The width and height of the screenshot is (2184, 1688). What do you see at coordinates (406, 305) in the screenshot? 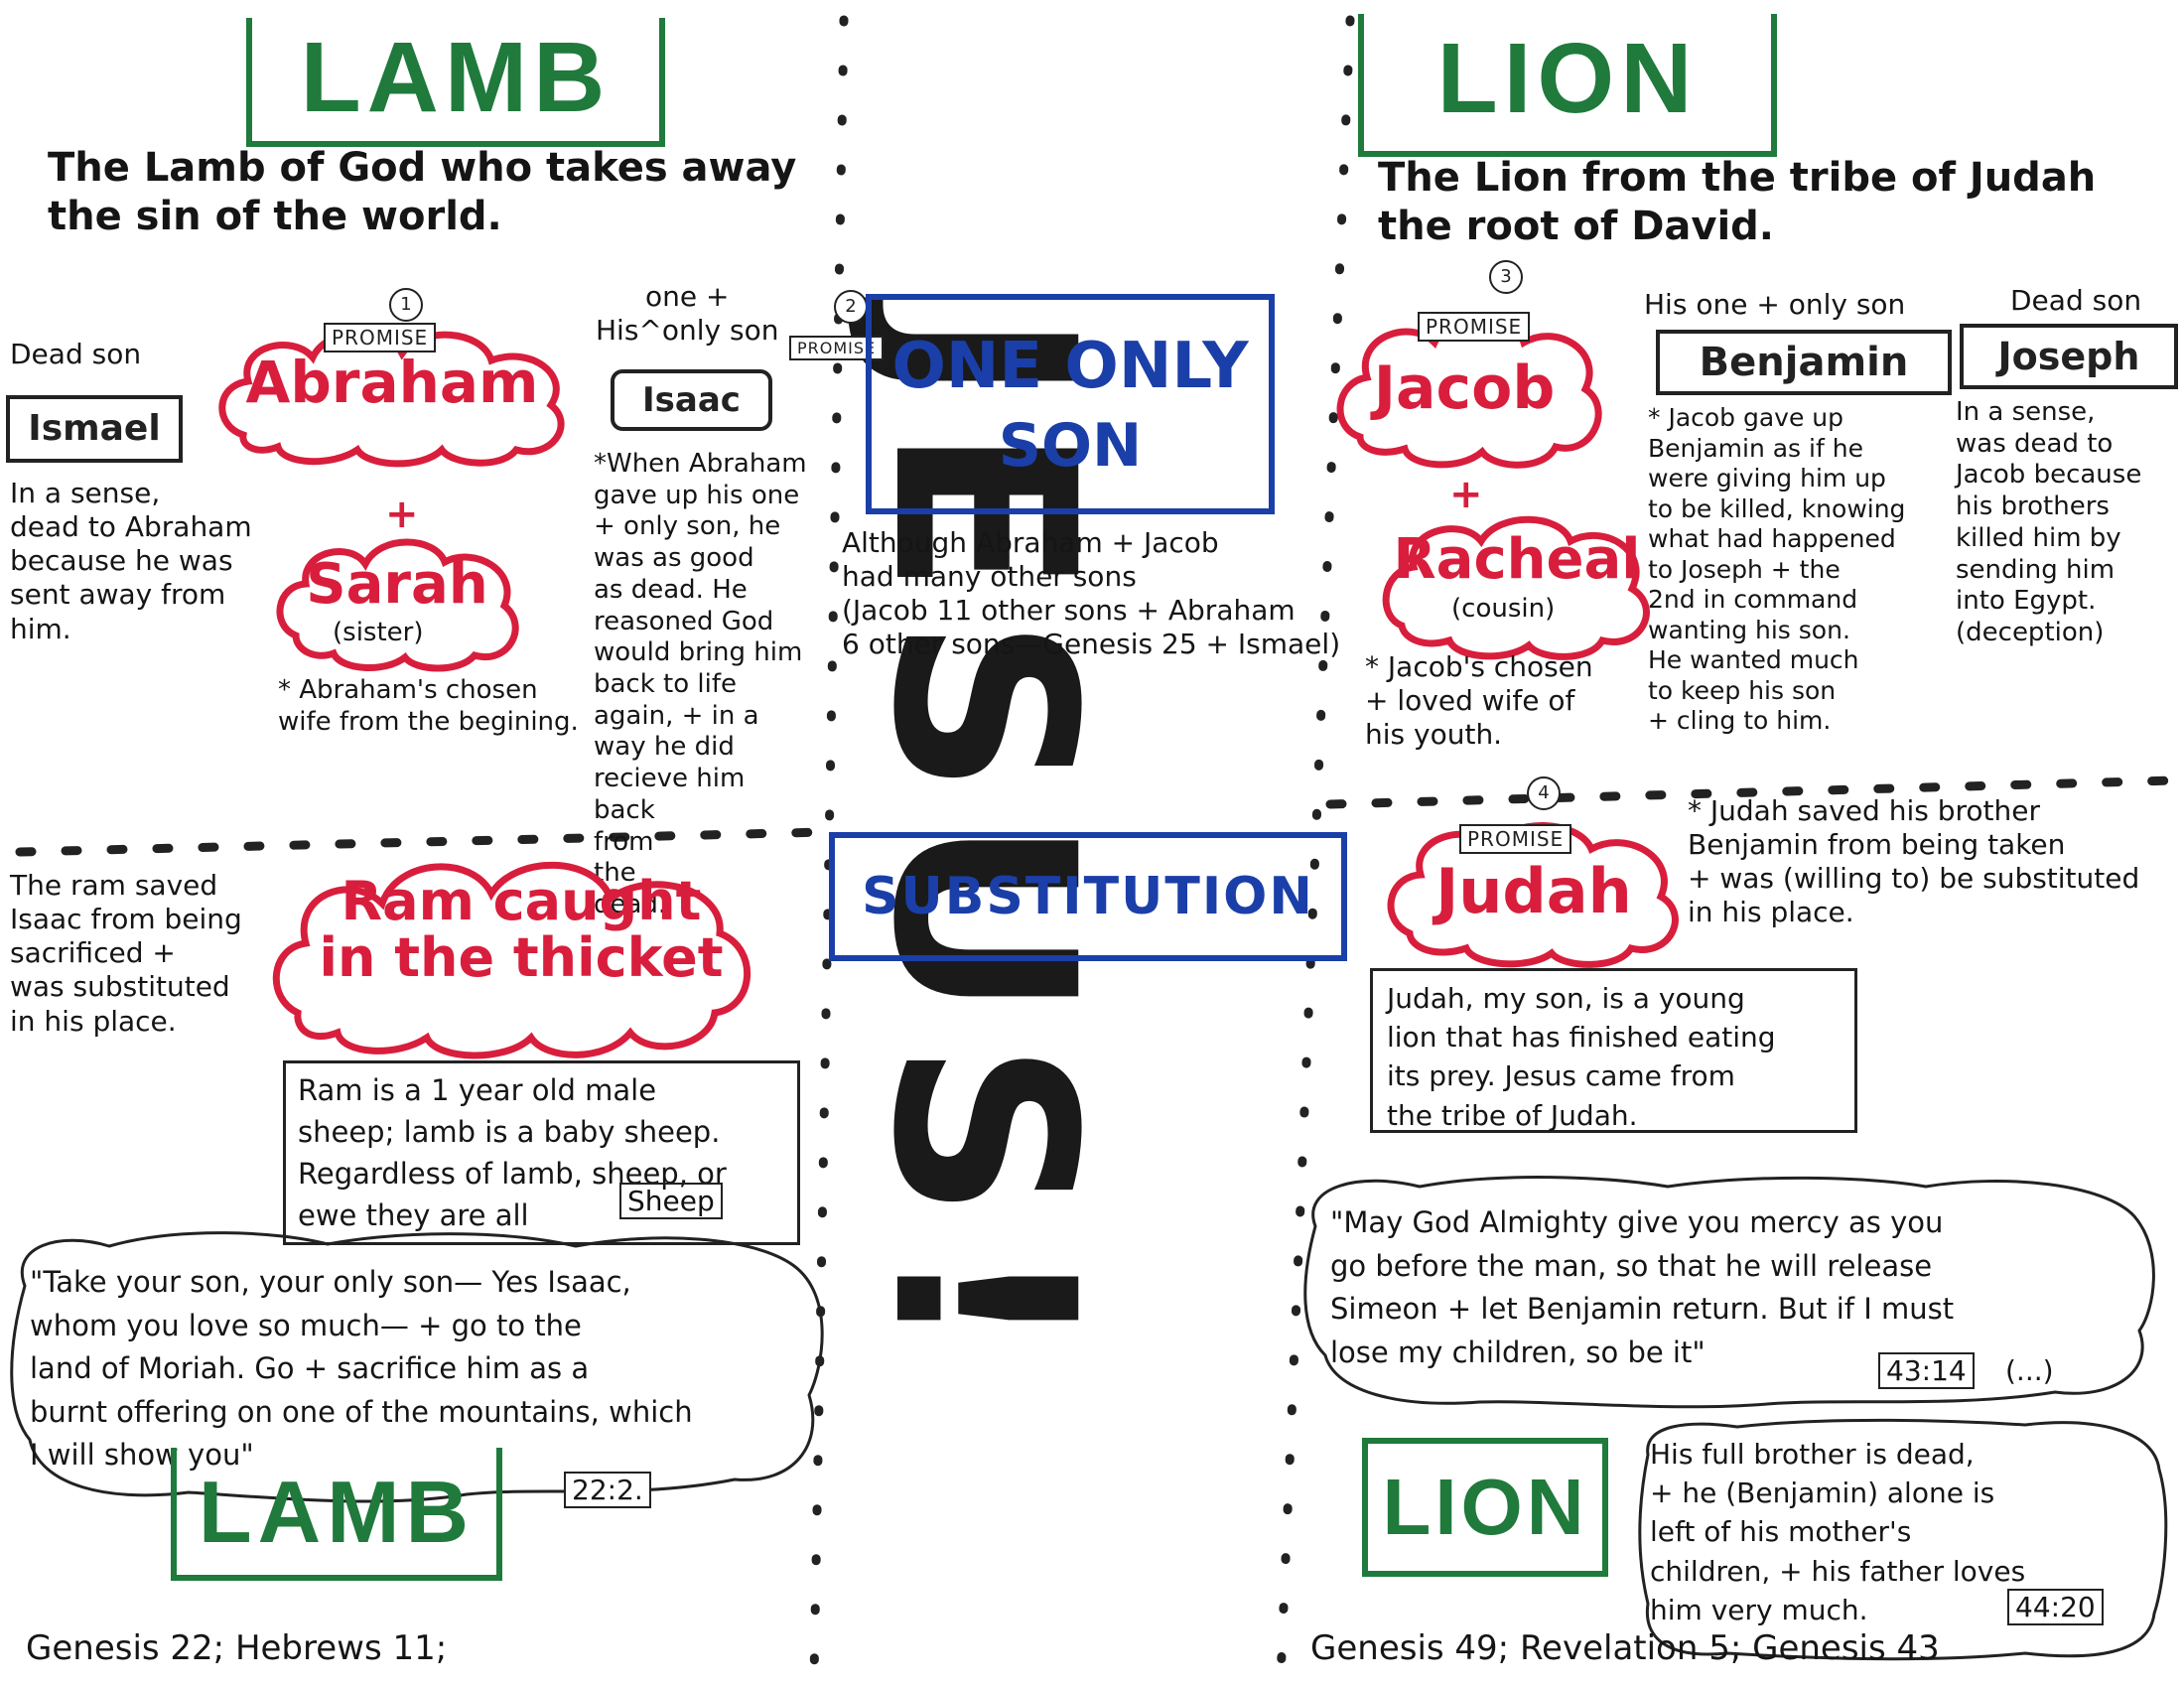
I see `abraham-number: 1` at bounding box center [406, 305].